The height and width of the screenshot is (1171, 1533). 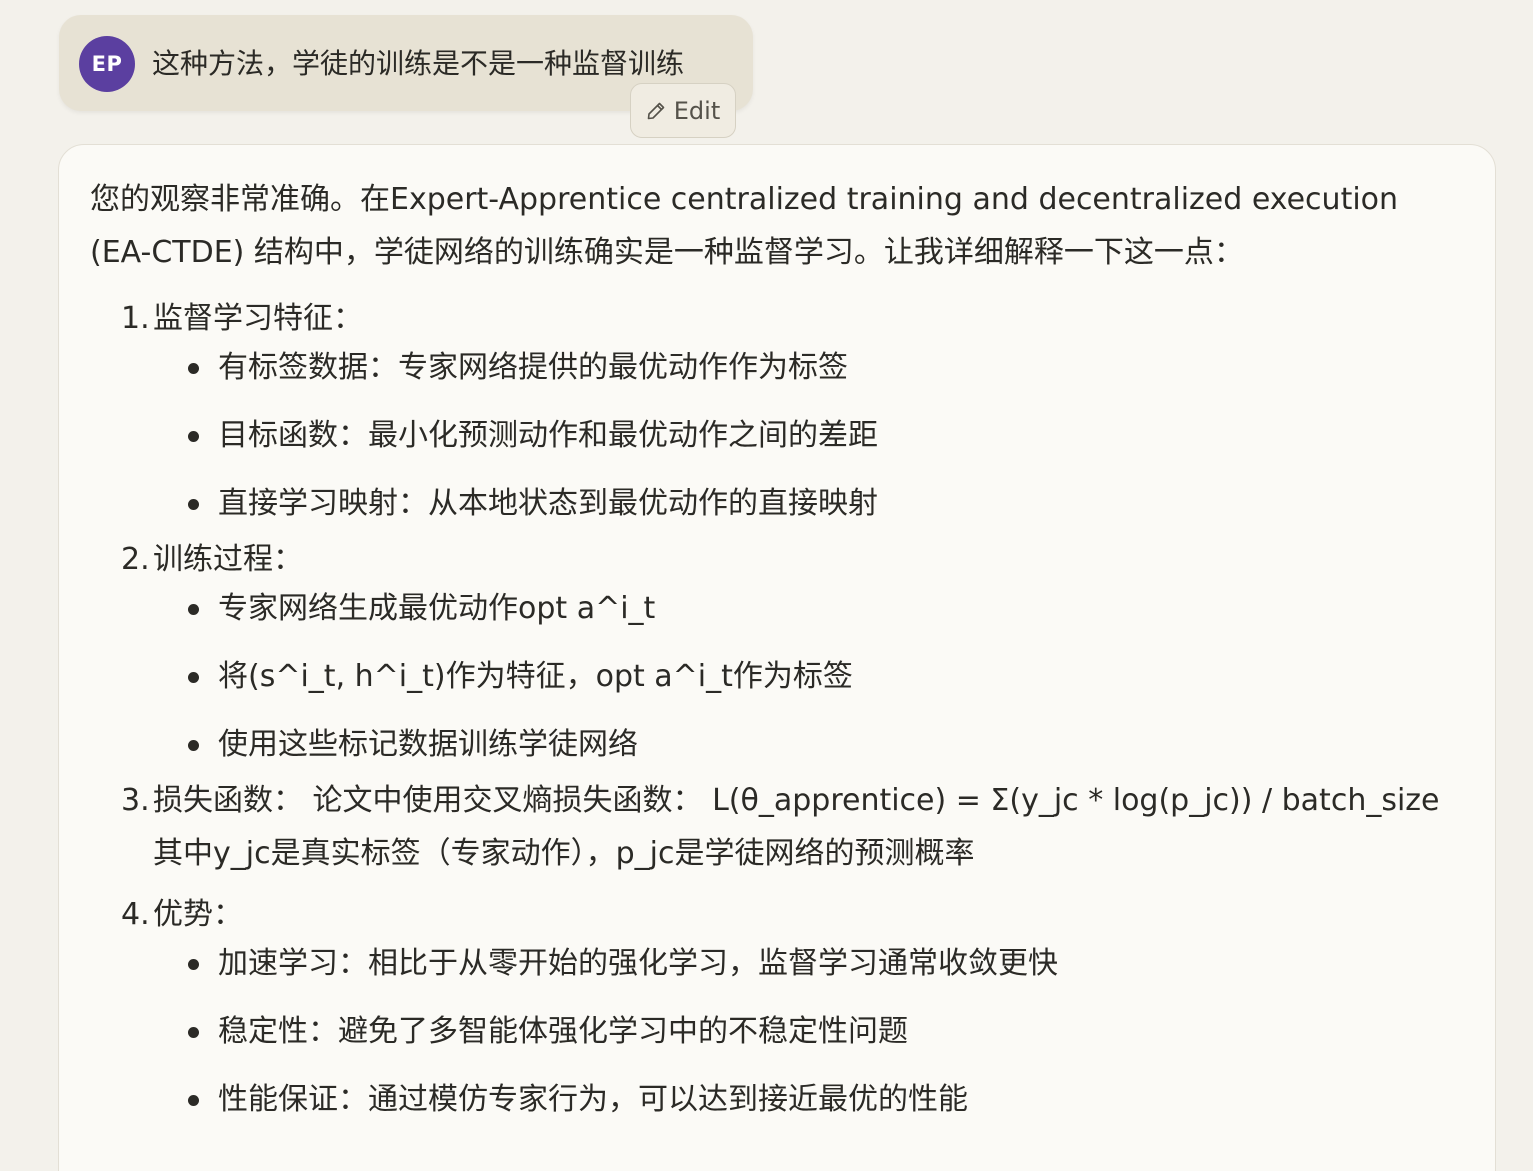 I want to click on list-item: 直接学习映射：从本地状态到最优动作的直接映射, so click(x=806, y=504).